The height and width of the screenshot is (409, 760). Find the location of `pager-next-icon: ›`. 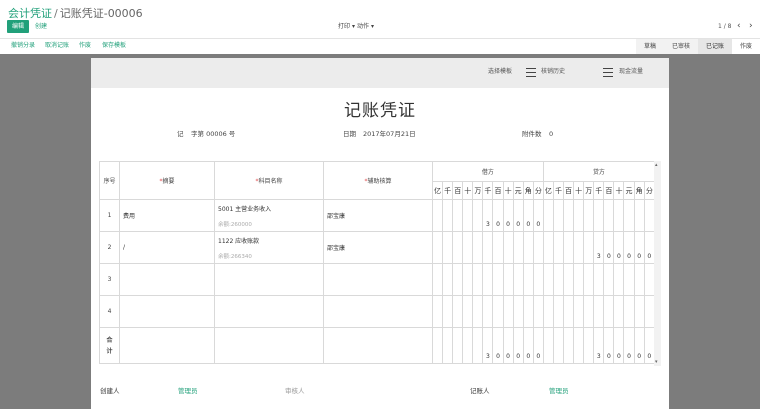

pager-next-icon: › is located at coordinates (751, 26).